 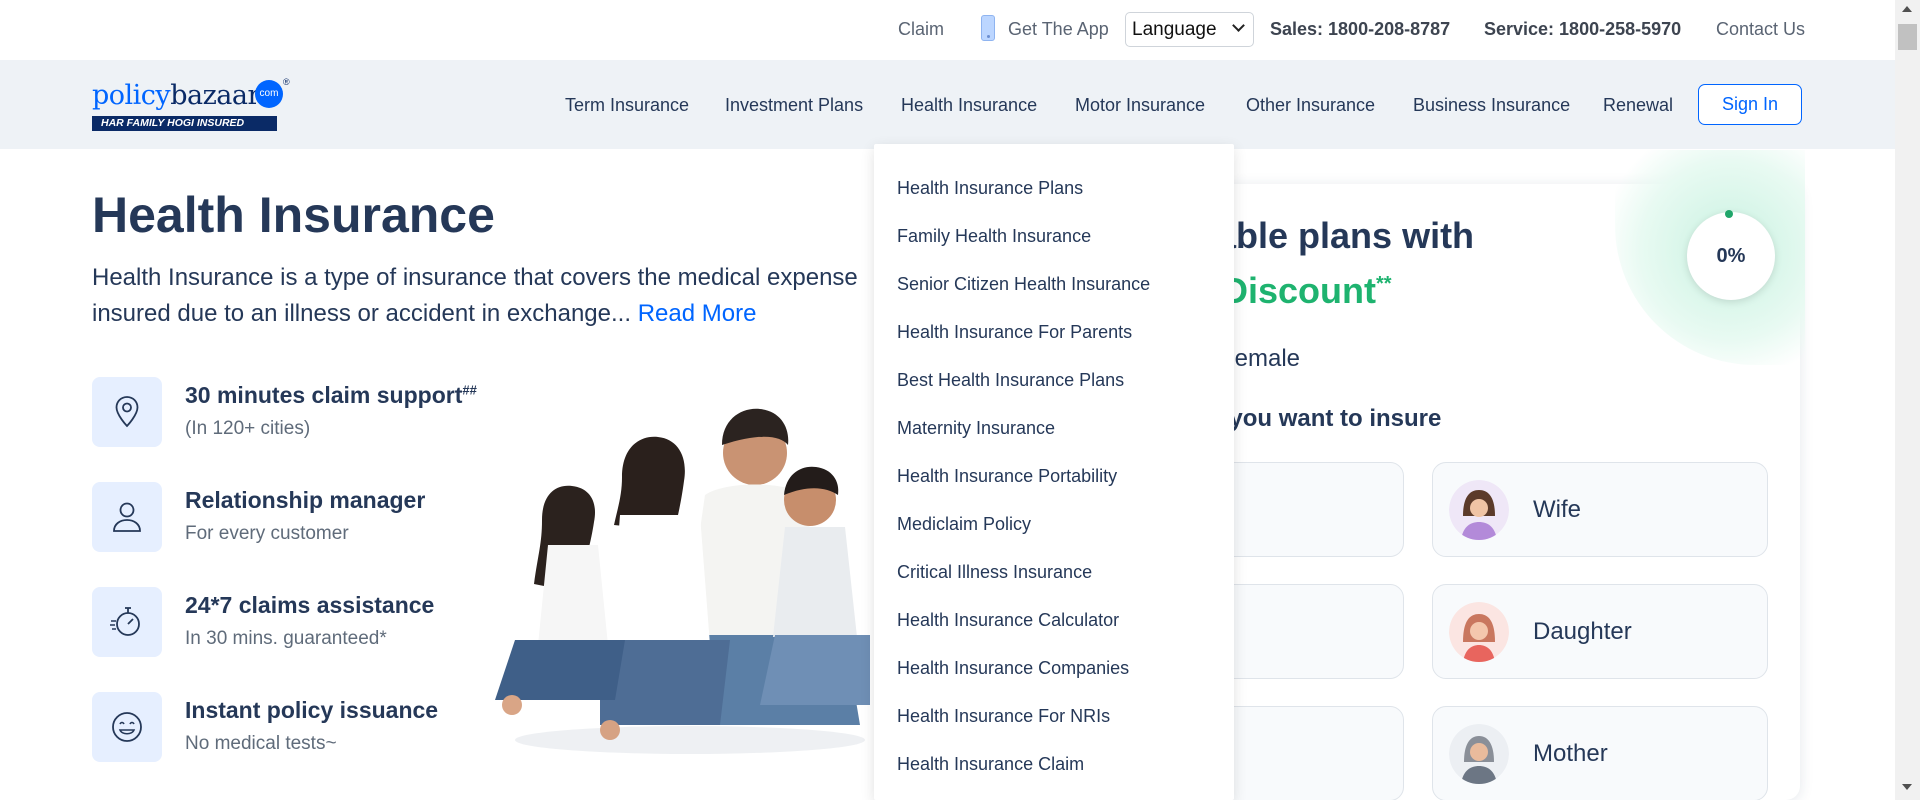 What do you see at coordinates (1731, 256) in the screenshot?
I see `progress-indicator: 0%` at bounding box center [1731, 256].